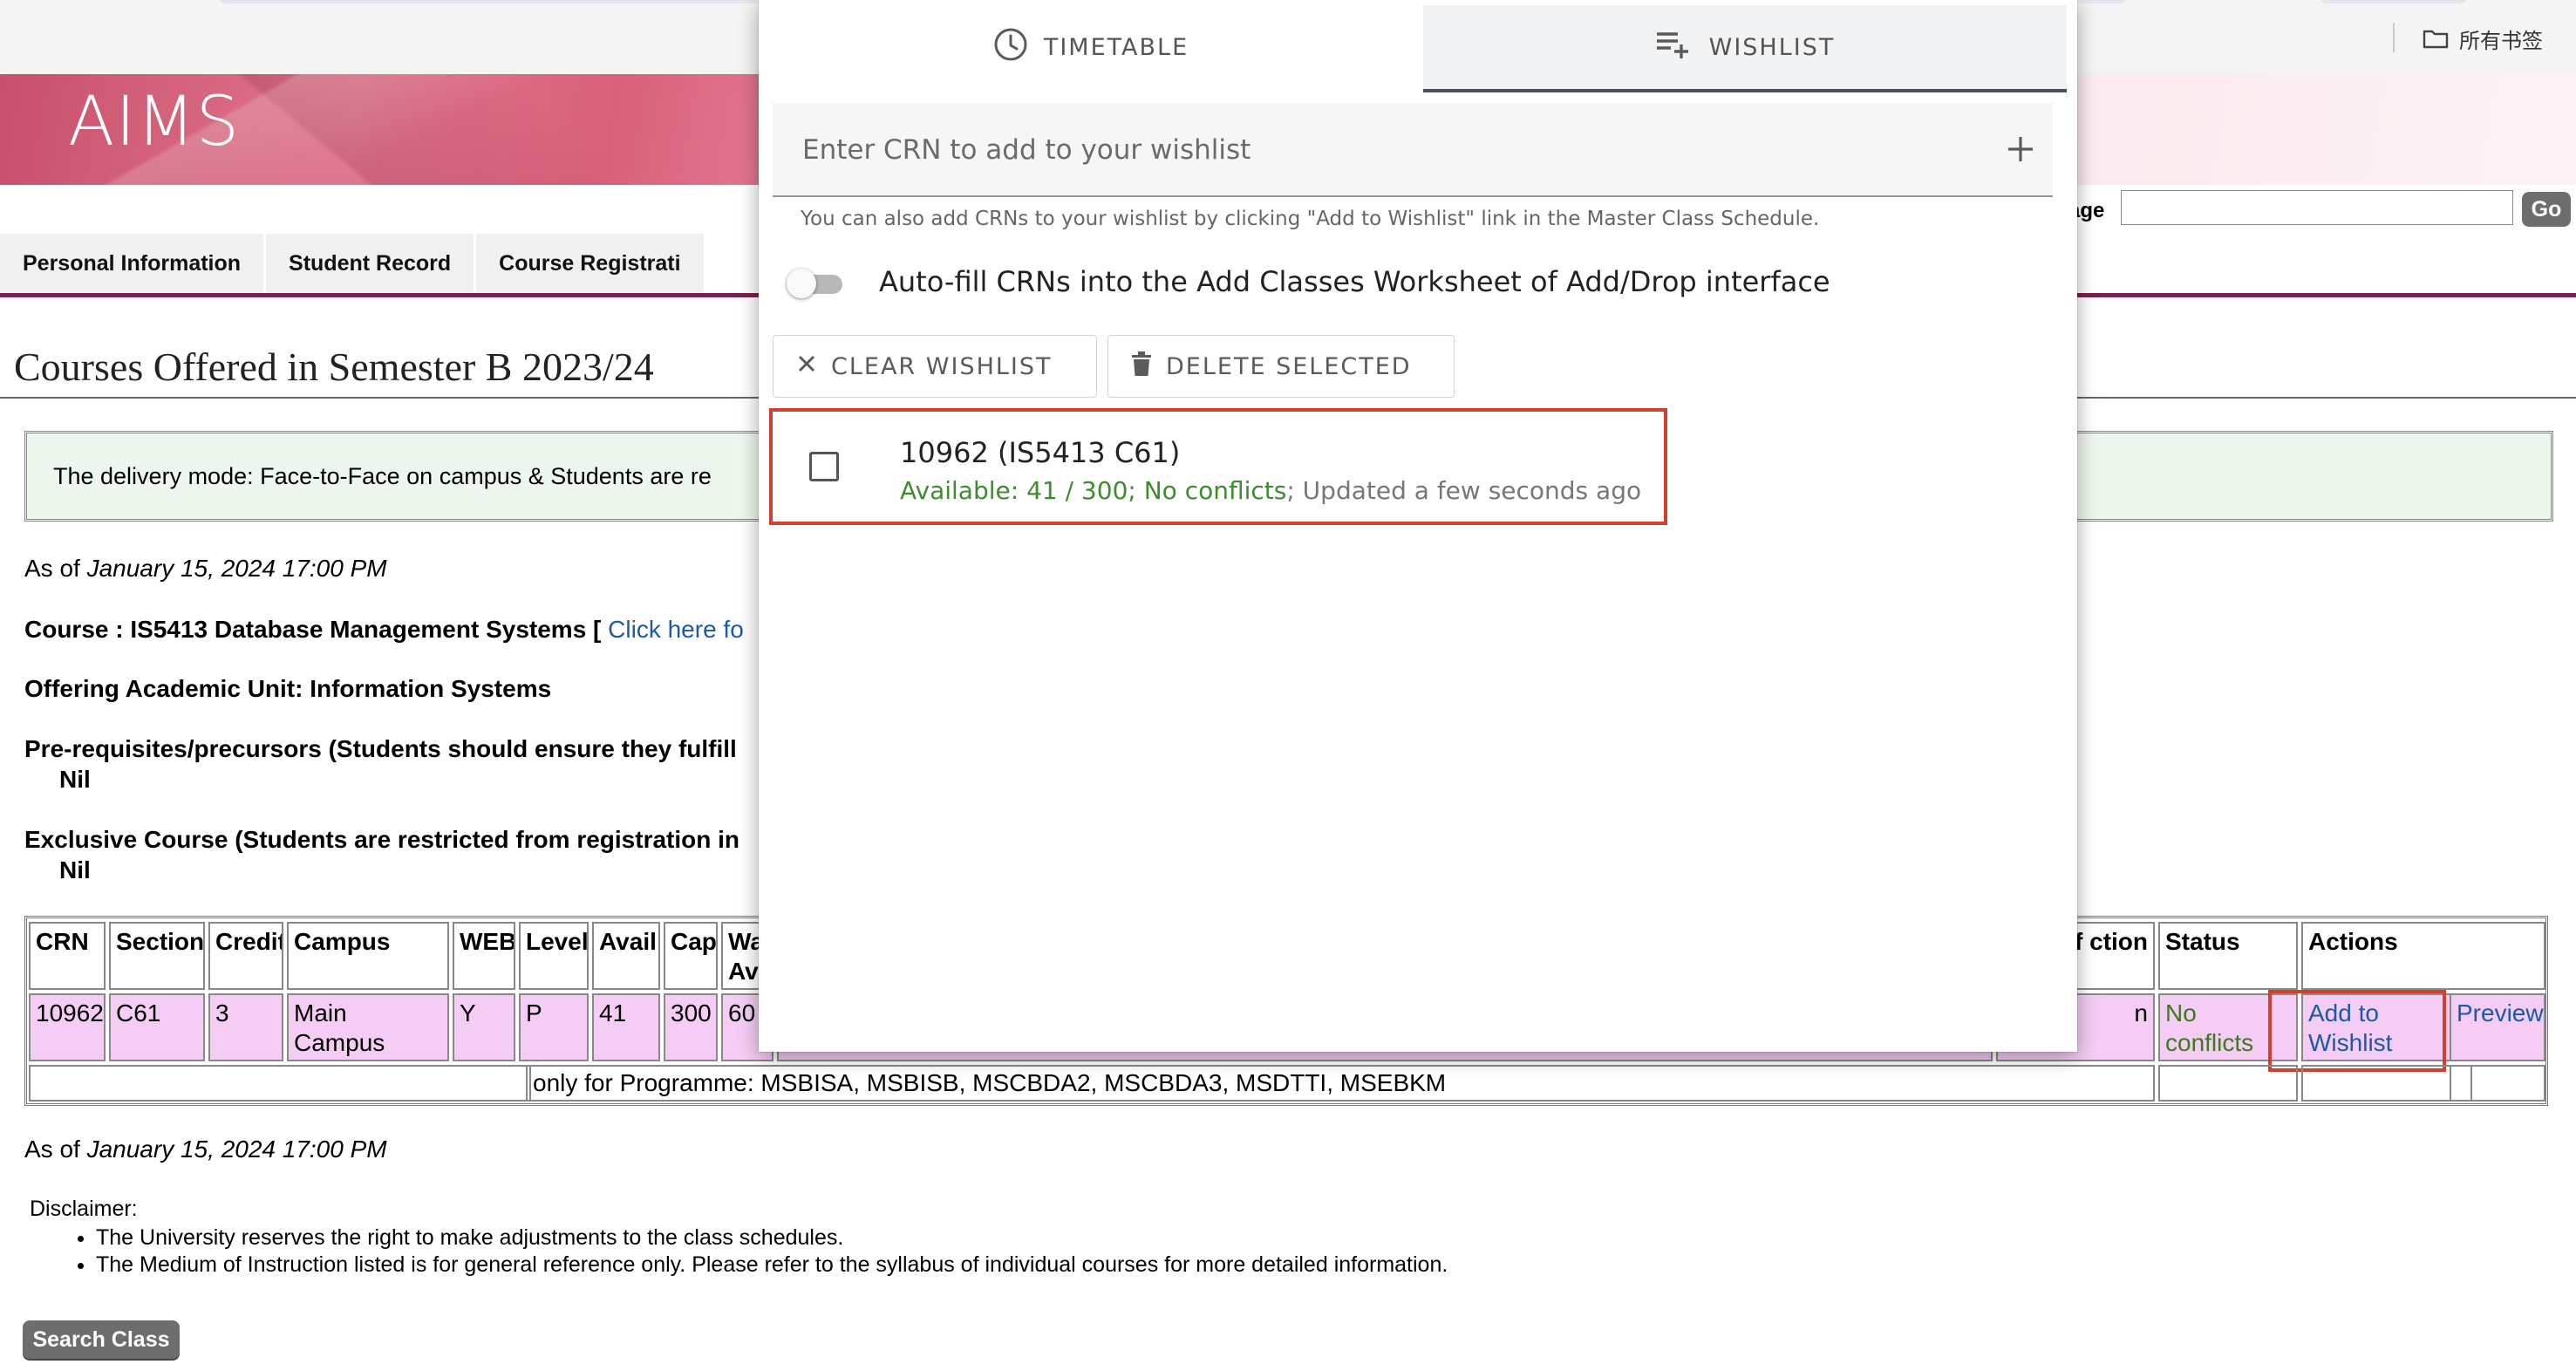  Describe the element at coordinates (626, 956) in the screenshot. I see `header-avail: Avail` at that location.